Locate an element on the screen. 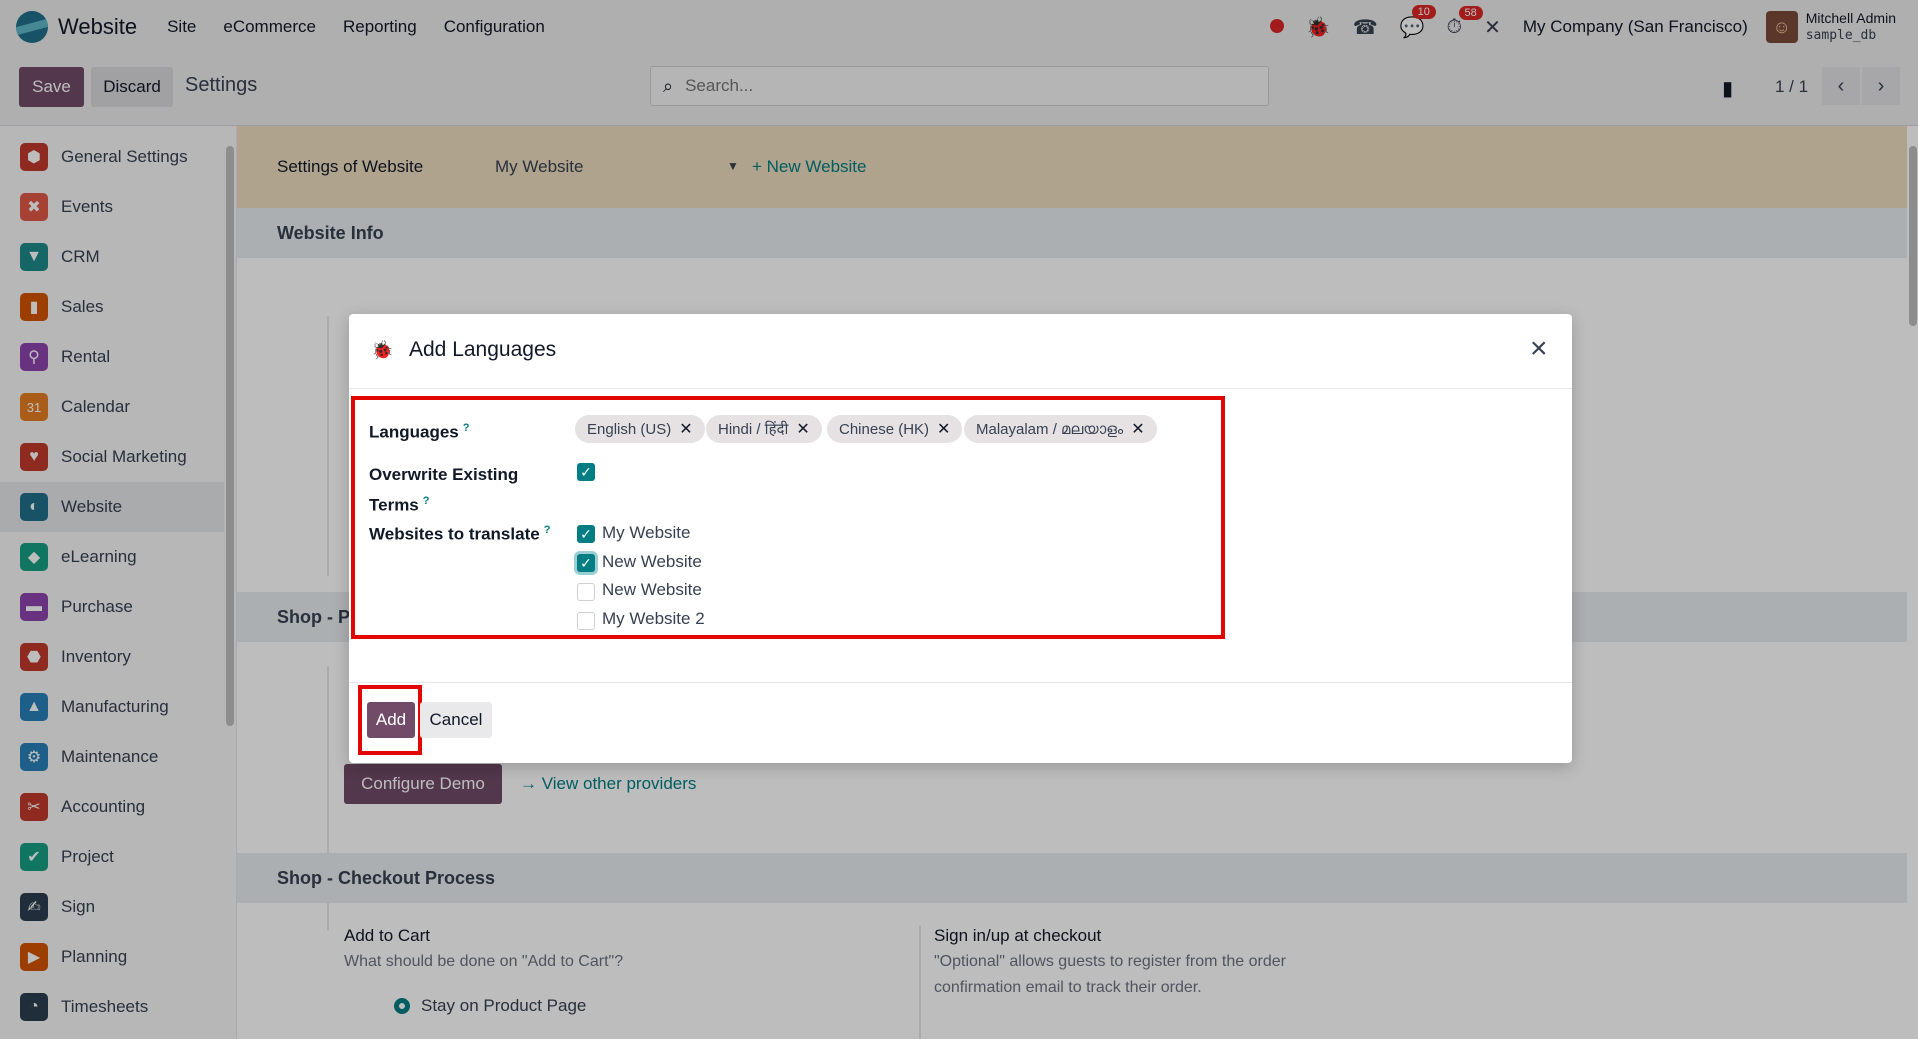 Image resolution: width=1918 pixels, height=1039 pixels. close-icon: × is located at coordinates (1539, 349).